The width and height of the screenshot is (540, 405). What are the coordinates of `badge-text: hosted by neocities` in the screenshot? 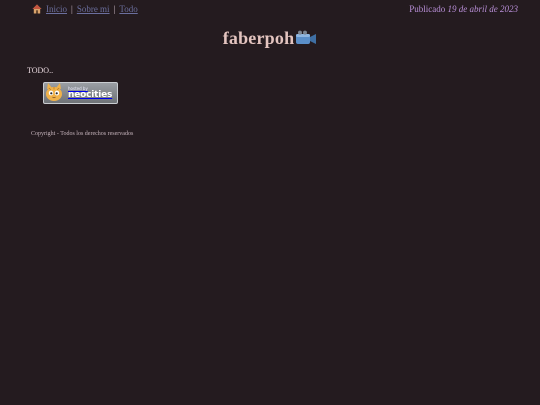 It's located at (90, 93).